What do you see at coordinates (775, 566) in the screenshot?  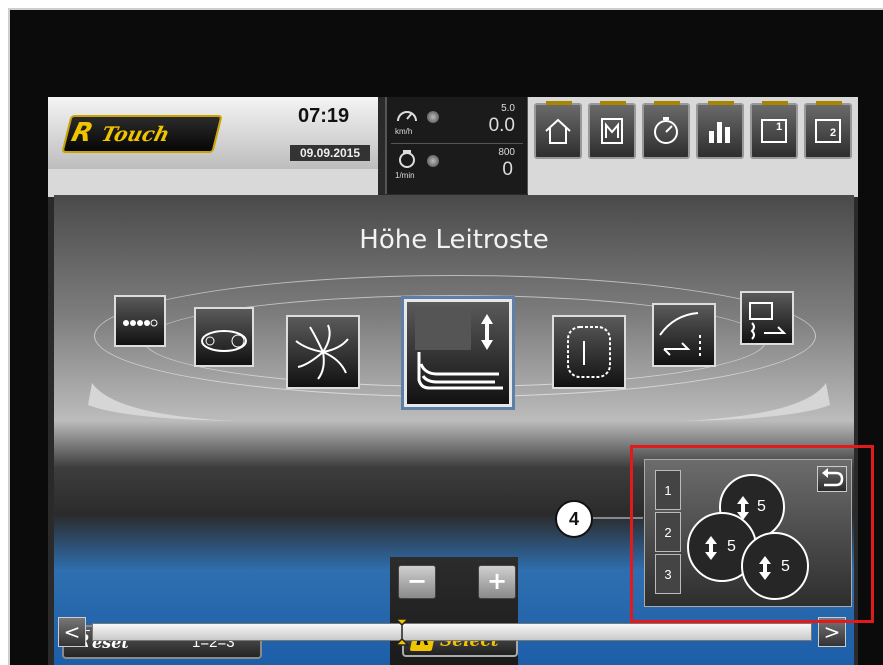 I see `grate-3-circle: 5` at bounding box center [775, 566].